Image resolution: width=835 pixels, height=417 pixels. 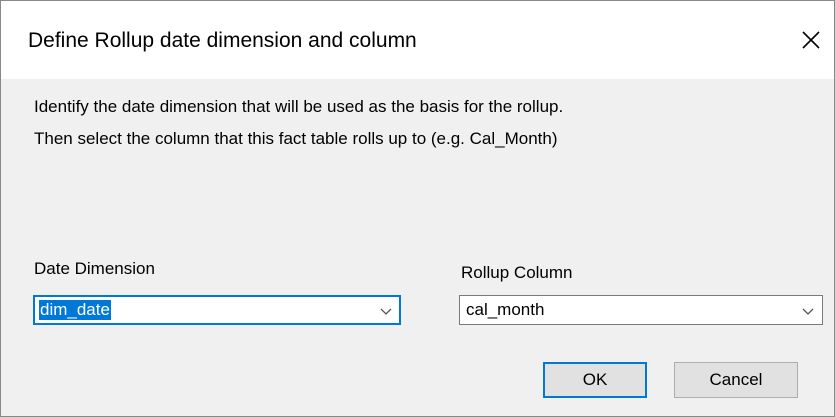 I want to click on rollup-column-select: cal_month, so click(x=641, y=310).